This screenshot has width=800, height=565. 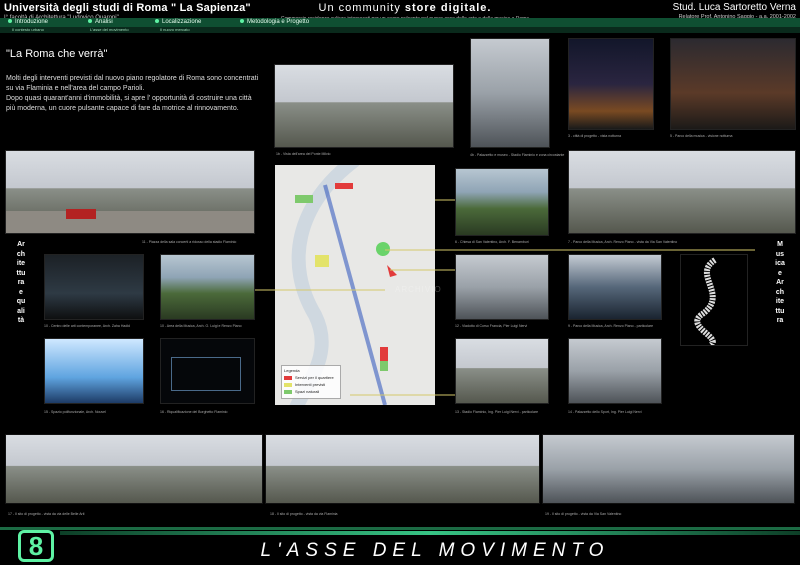 I want to click on nav-item-metodologia: Metodologia e Progetto, so click(x=274, y=22).